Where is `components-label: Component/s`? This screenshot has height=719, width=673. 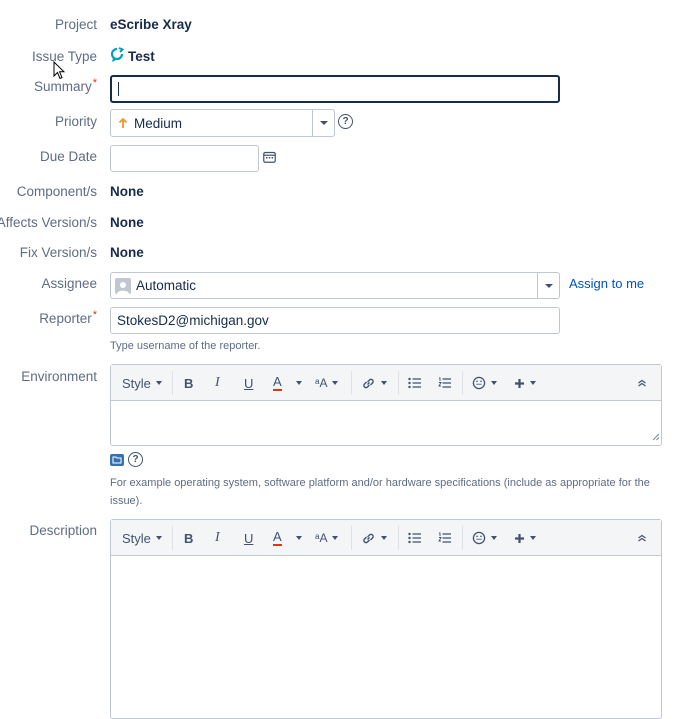
components-label: Component/s is located at coordinates (56, 191).